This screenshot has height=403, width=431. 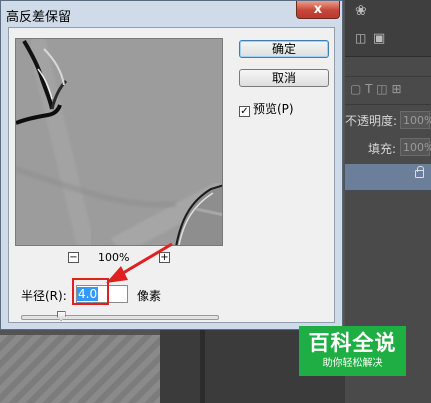 I want to click on watermark-badge: 百科全说 助你轻松解决, so click(x=352, y=351).